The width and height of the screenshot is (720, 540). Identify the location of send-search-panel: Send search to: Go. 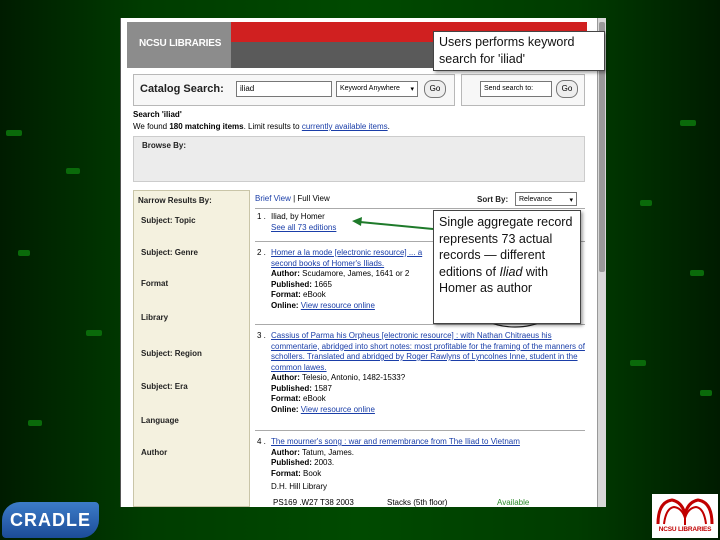
(523, 90).